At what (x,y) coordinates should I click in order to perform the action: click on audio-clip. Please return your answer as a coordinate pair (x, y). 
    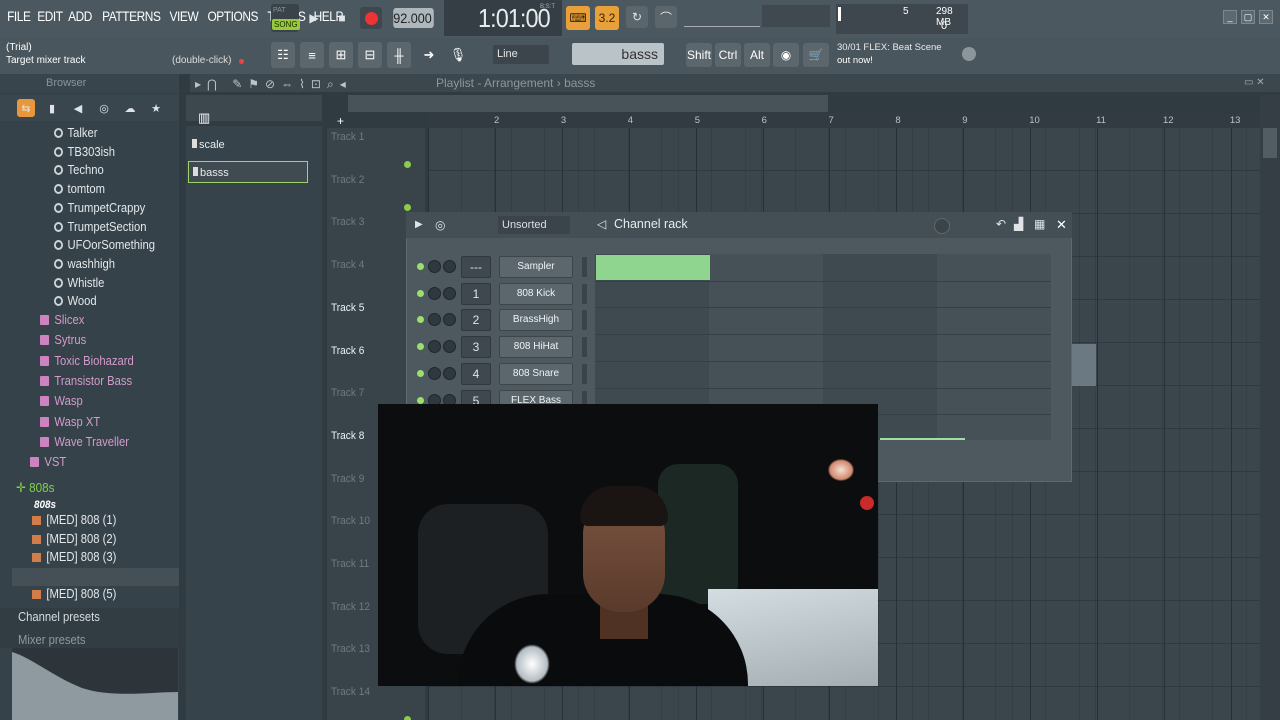
    Looking at the image, I should click on (1084, 365).